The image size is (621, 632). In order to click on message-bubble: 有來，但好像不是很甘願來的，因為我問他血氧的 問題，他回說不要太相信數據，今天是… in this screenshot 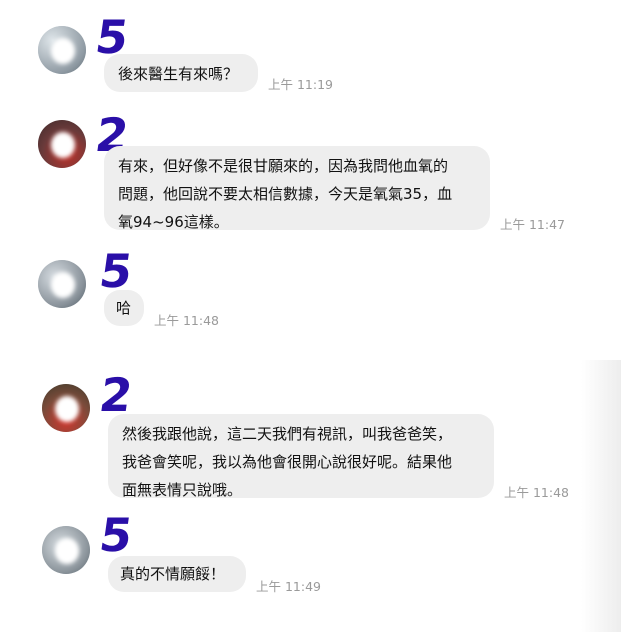, I will do `click(297, 188)`.